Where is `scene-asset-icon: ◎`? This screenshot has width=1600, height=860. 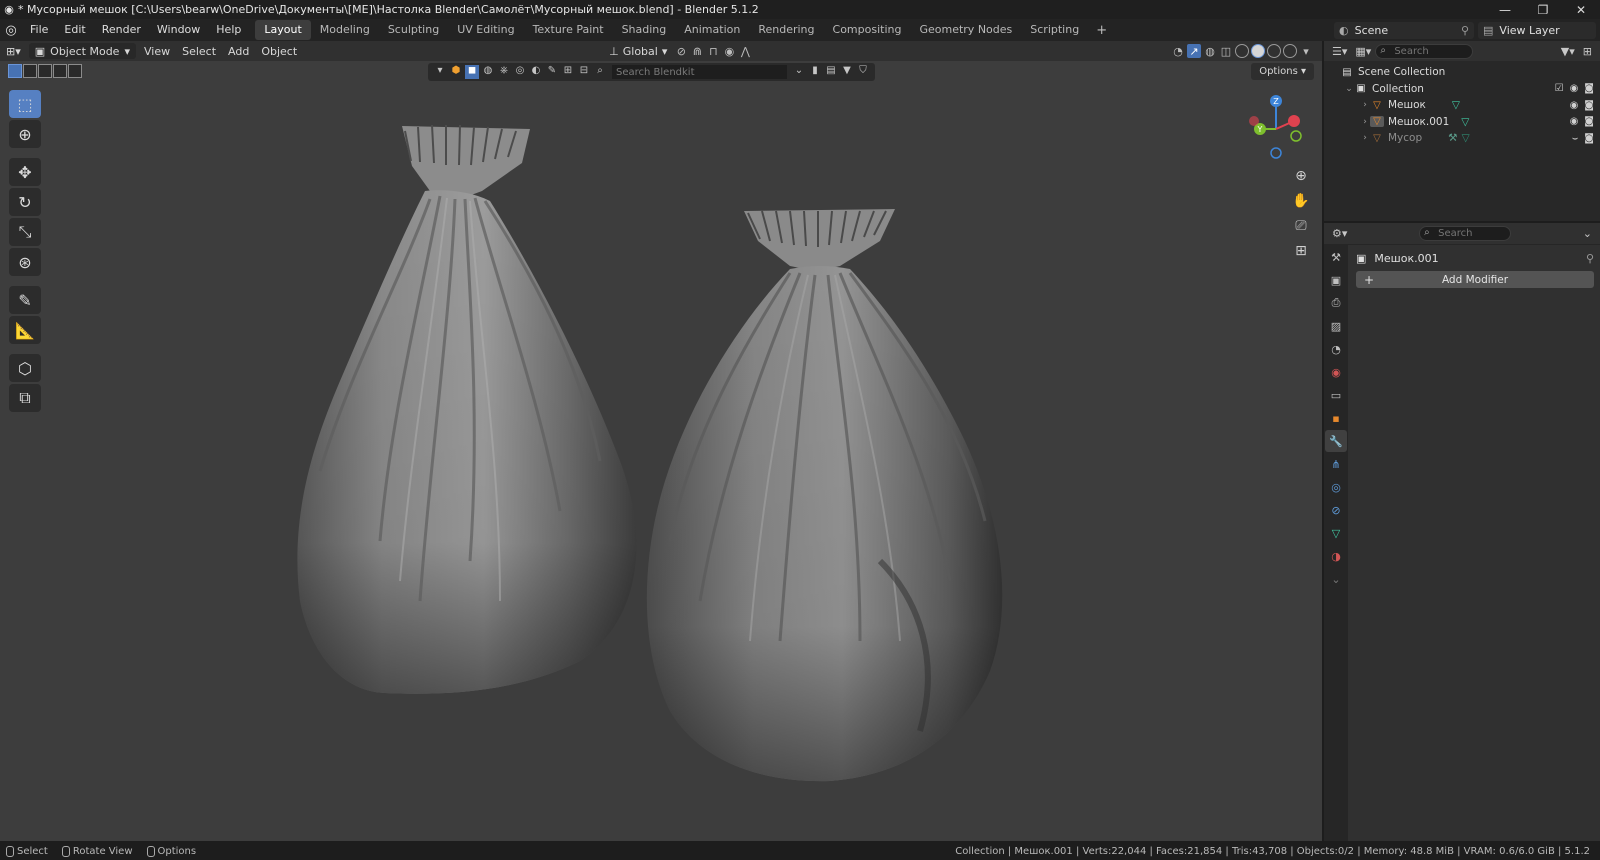 scene-asset-icon: ◎ is located at coordinates (520, 72).